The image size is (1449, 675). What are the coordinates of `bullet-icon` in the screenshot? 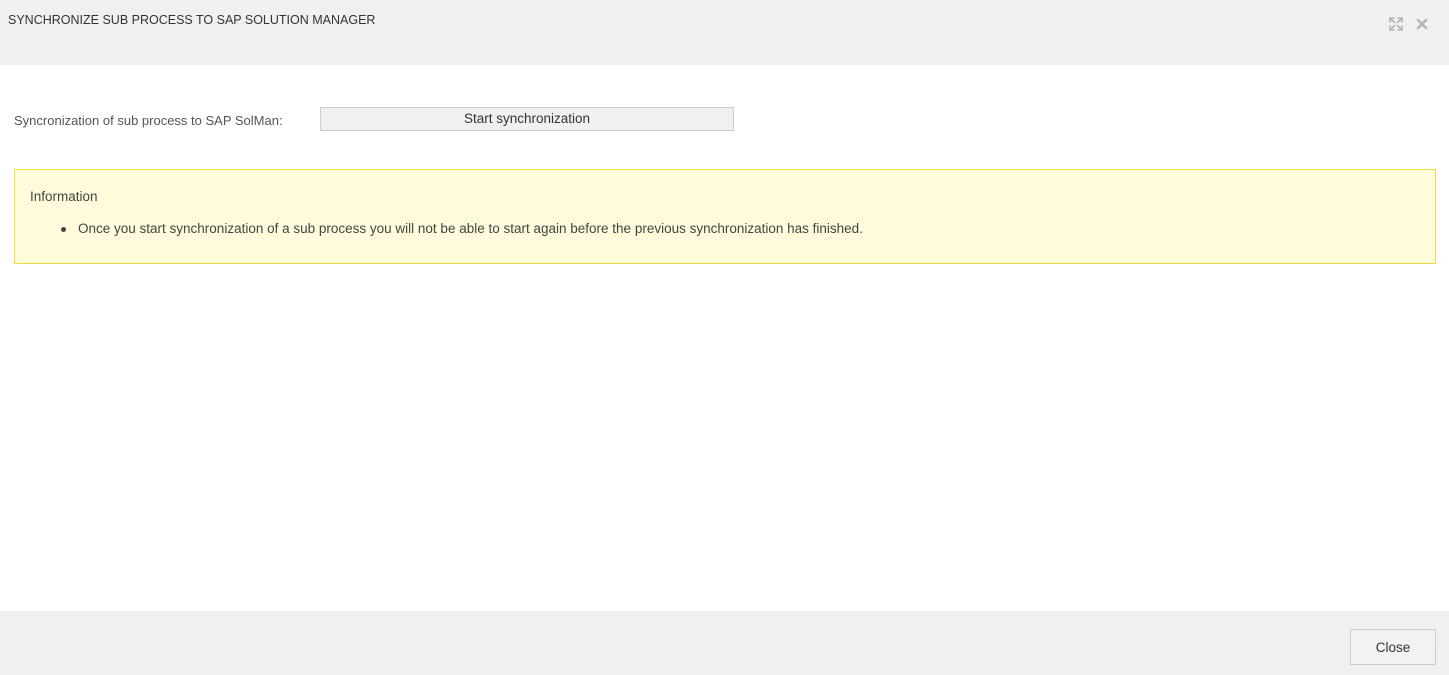 It's located at (63, 229).